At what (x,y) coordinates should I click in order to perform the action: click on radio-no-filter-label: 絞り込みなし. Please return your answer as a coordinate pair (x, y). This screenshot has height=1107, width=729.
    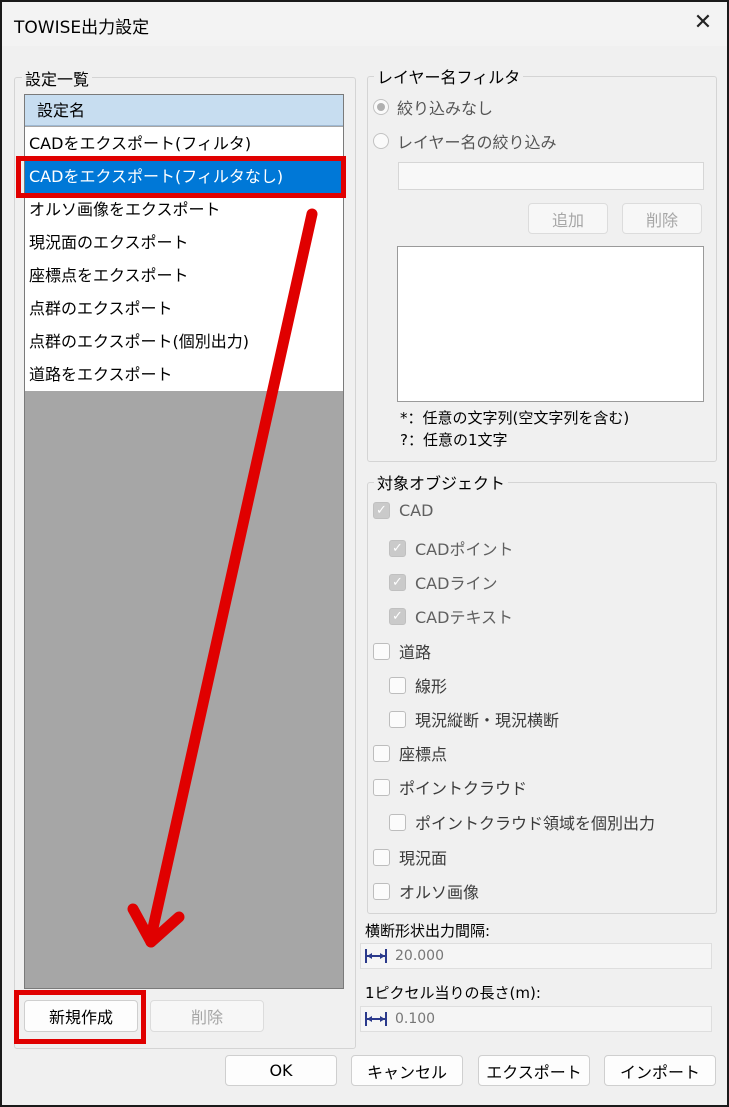
    Looking at the image, I should click on (445, 108).